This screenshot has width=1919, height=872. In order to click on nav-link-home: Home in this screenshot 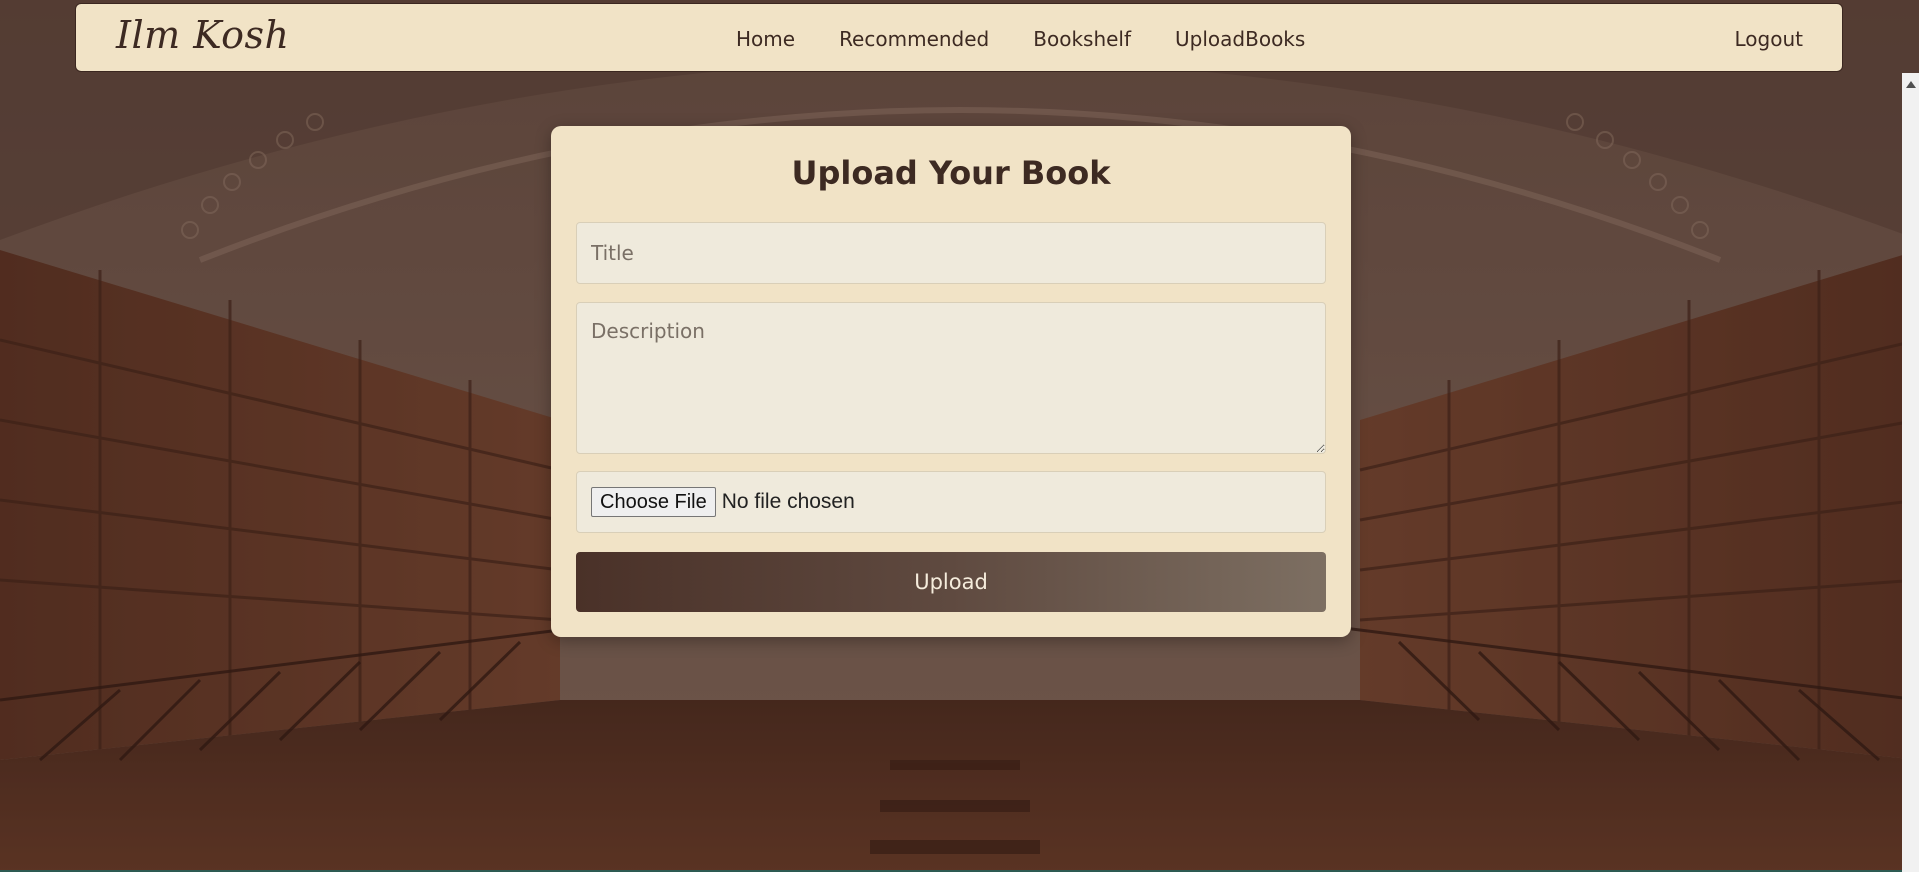, I will do `click(765, 39)`.